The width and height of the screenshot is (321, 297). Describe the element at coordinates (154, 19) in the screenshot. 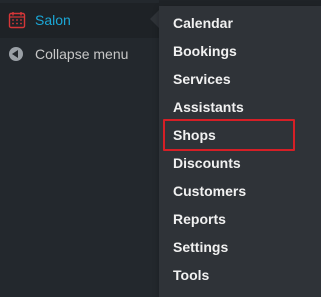

I see `submenu-pointer-icon` at that location.